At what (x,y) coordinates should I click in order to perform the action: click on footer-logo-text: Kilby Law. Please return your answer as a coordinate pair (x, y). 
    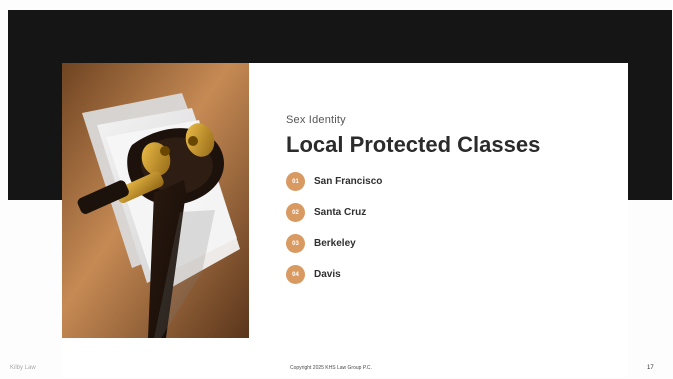
    Looking at the image, I should click on (23, 368).